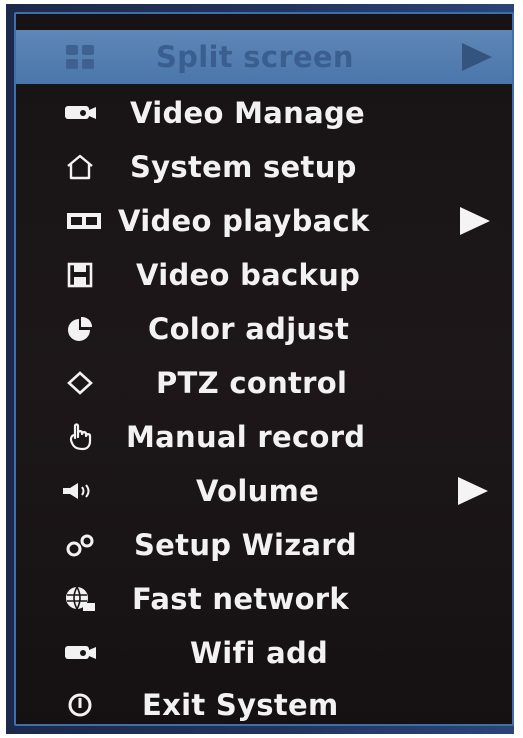  I want to click on menu-item-fast-network: Fast network, so click(264, 599).